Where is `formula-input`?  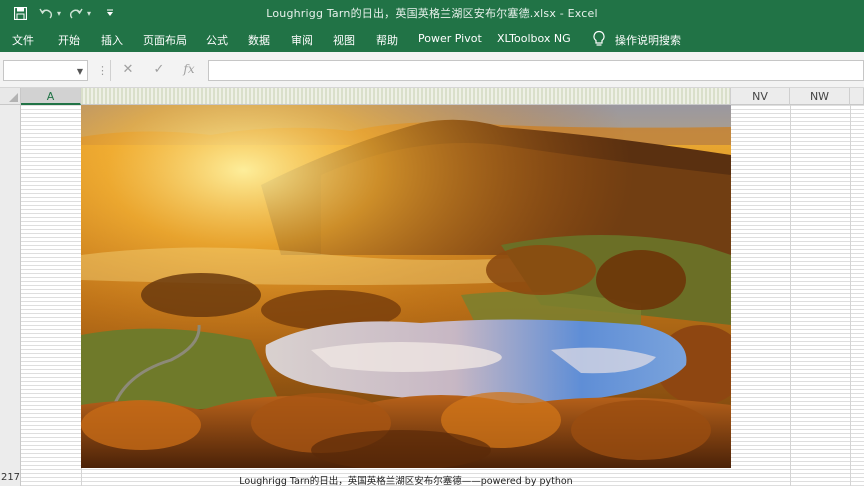
formula-input is located at coordinates (536, 70).